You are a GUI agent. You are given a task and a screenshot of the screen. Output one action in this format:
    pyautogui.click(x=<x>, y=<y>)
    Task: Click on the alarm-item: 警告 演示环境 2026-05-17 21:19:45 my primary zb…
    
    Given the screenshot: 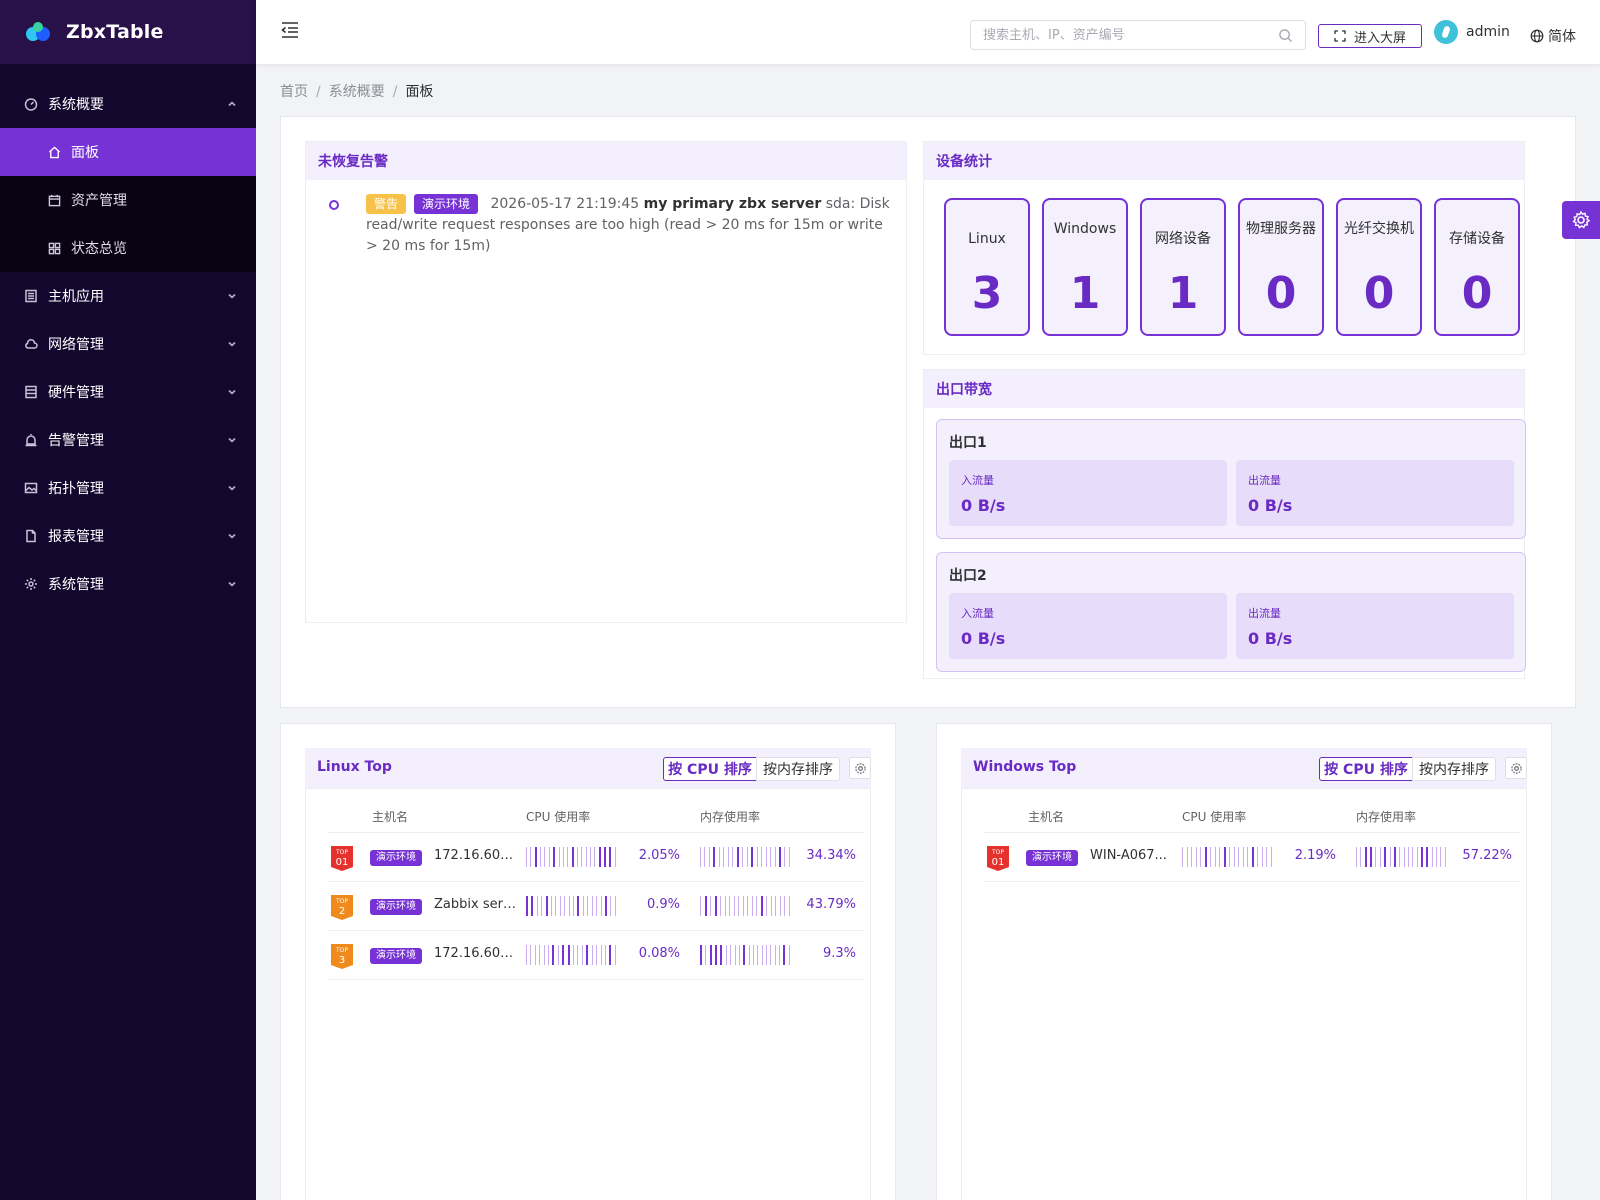 What is the action you would take?
    pyautogui.click(x=611, y=225)
    